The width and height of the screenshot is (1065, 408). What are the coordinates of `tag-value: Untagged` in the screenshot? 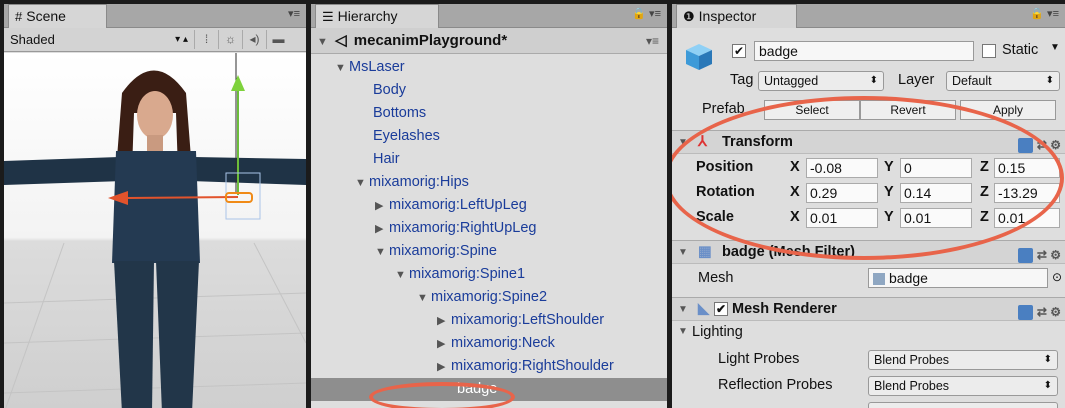 It's located at (791, 81).